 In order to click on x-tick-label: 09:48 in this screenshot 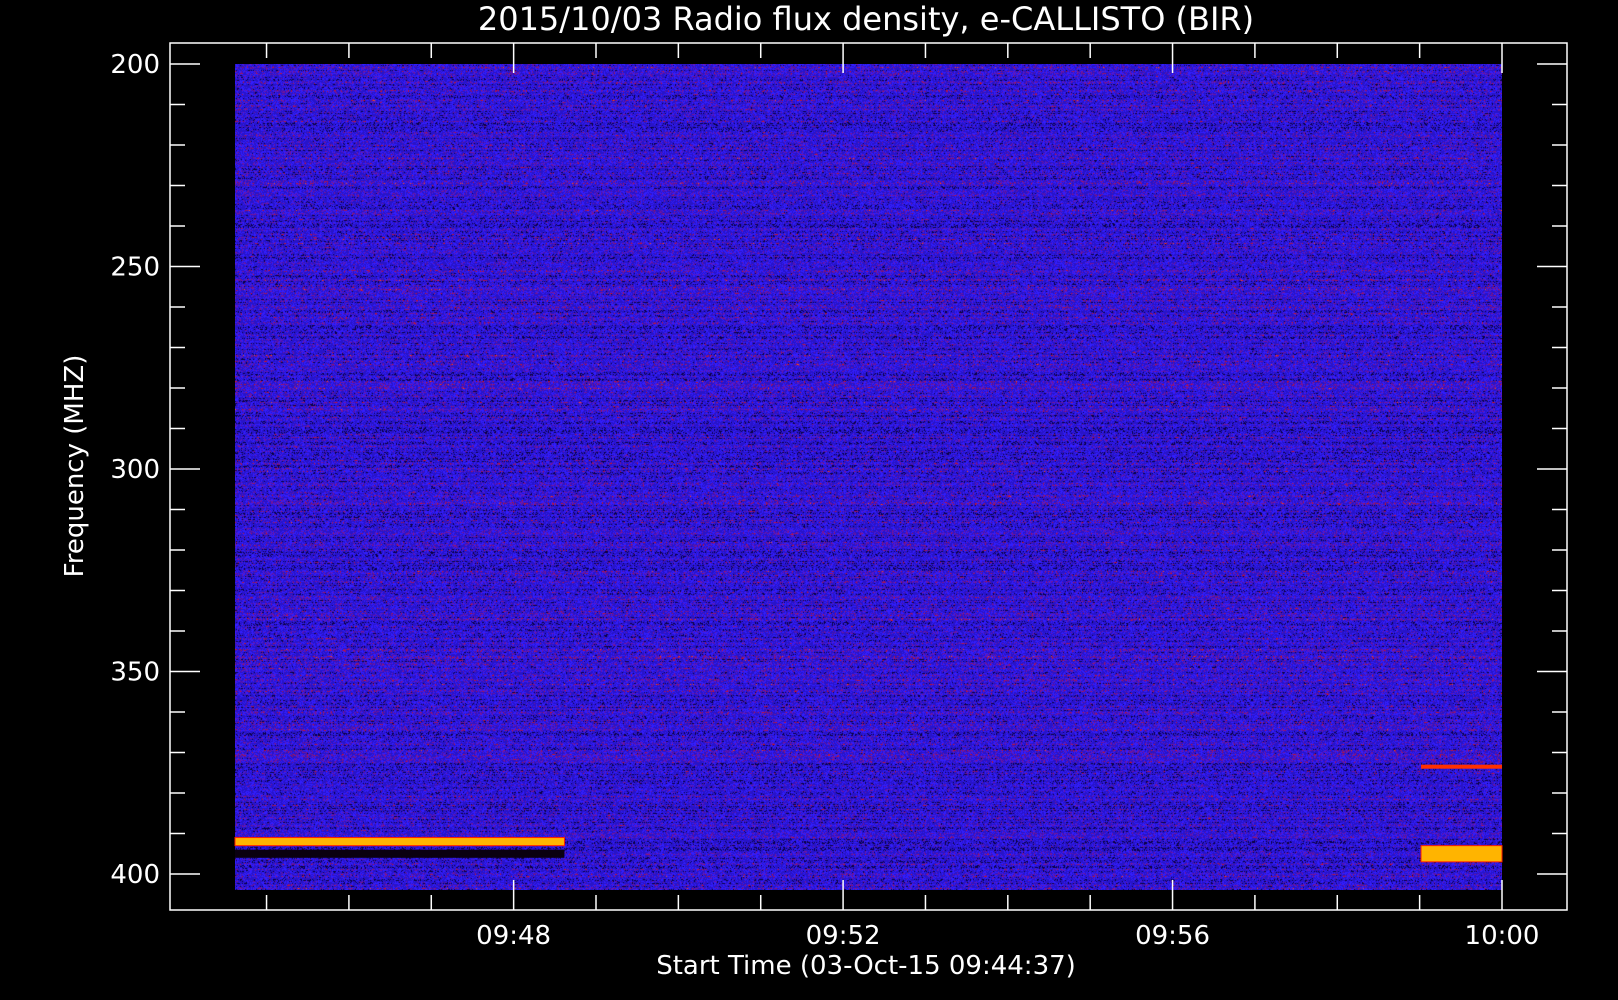, I will do `click(513, 936)`.